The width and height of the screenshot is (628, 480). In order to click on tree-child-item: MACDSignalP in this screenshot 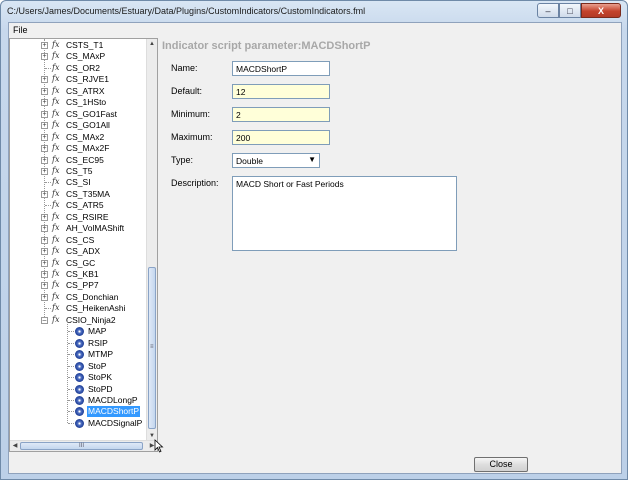, I will do `click(80, 423)`.